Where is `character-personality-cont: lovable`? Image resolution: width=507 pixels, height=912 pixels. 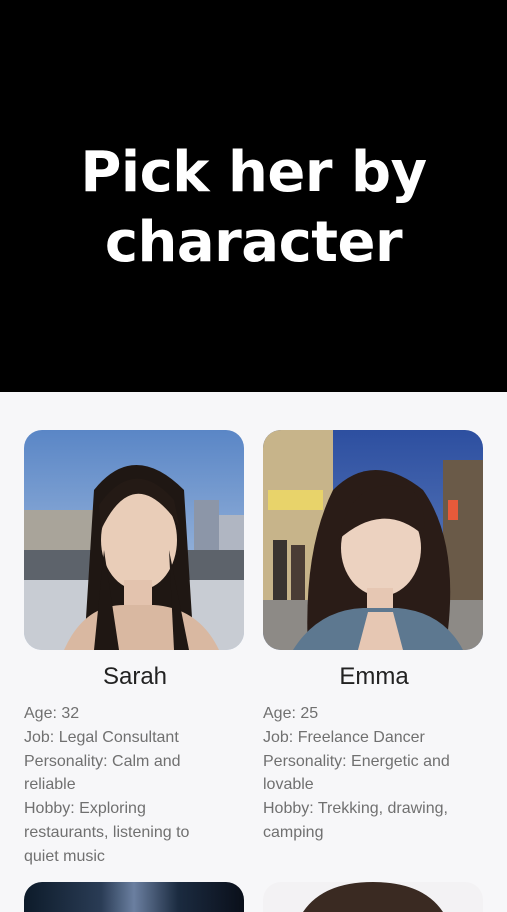
character-personality-cont: lovable is located at coordinates (288, 785).